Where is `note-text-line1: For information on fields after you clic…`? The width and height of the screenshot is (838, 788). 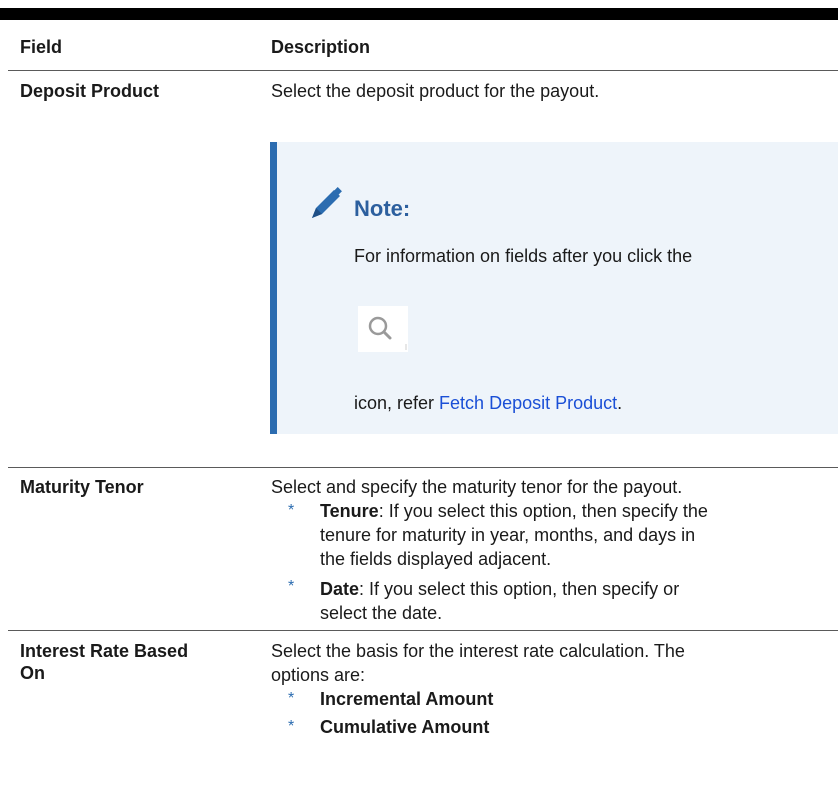 note-text-line1: For information on fields after you clic… is located at coordinates (523, 256).